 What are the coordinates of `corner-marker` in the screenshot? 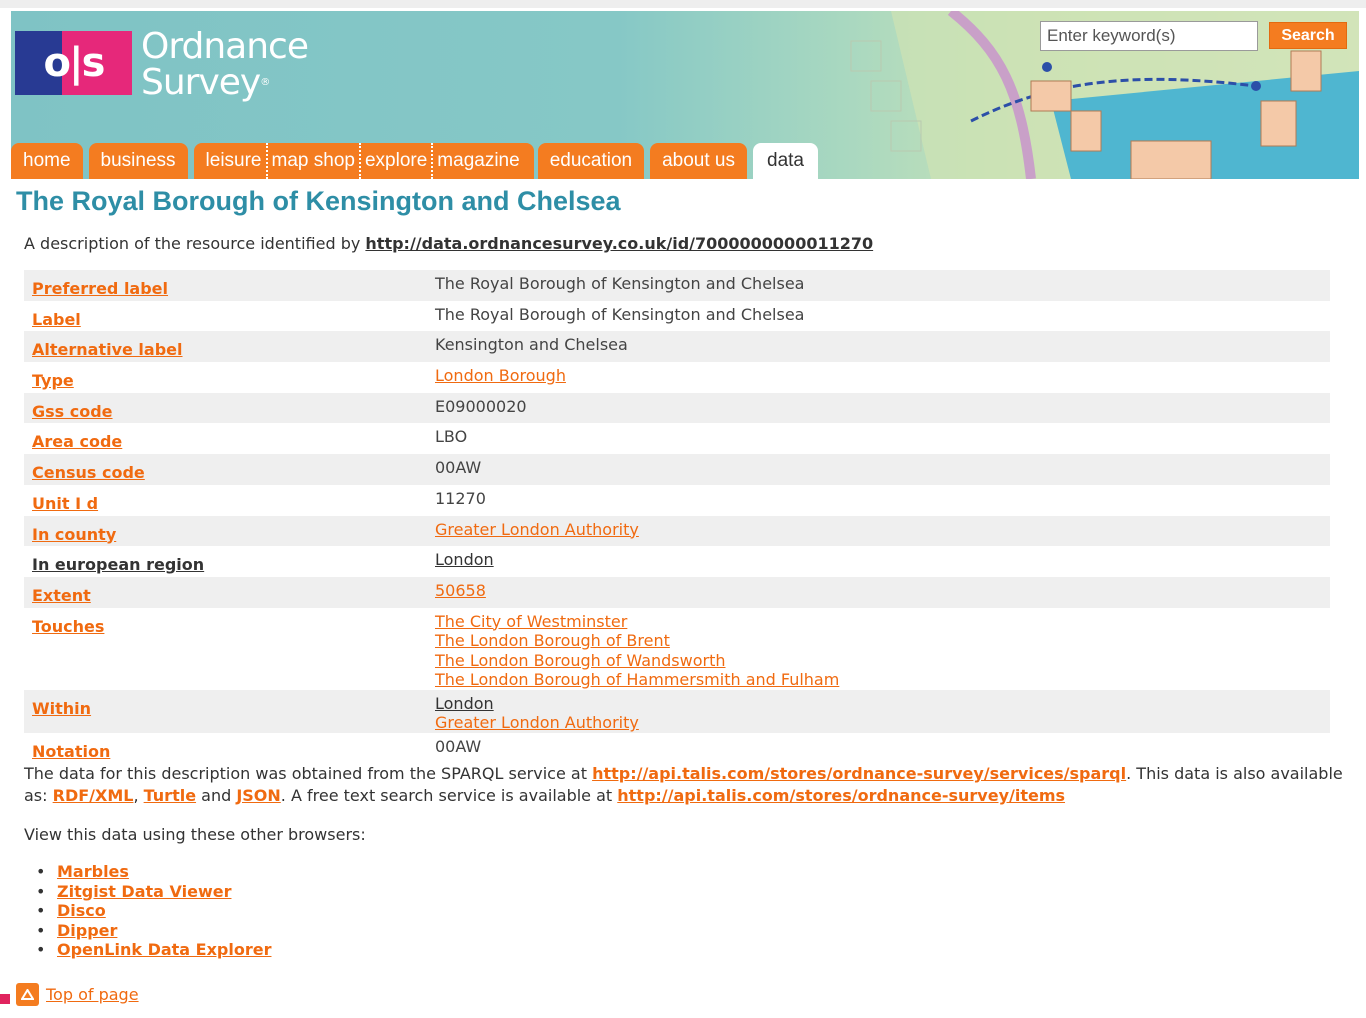 It's located at (5, 999).